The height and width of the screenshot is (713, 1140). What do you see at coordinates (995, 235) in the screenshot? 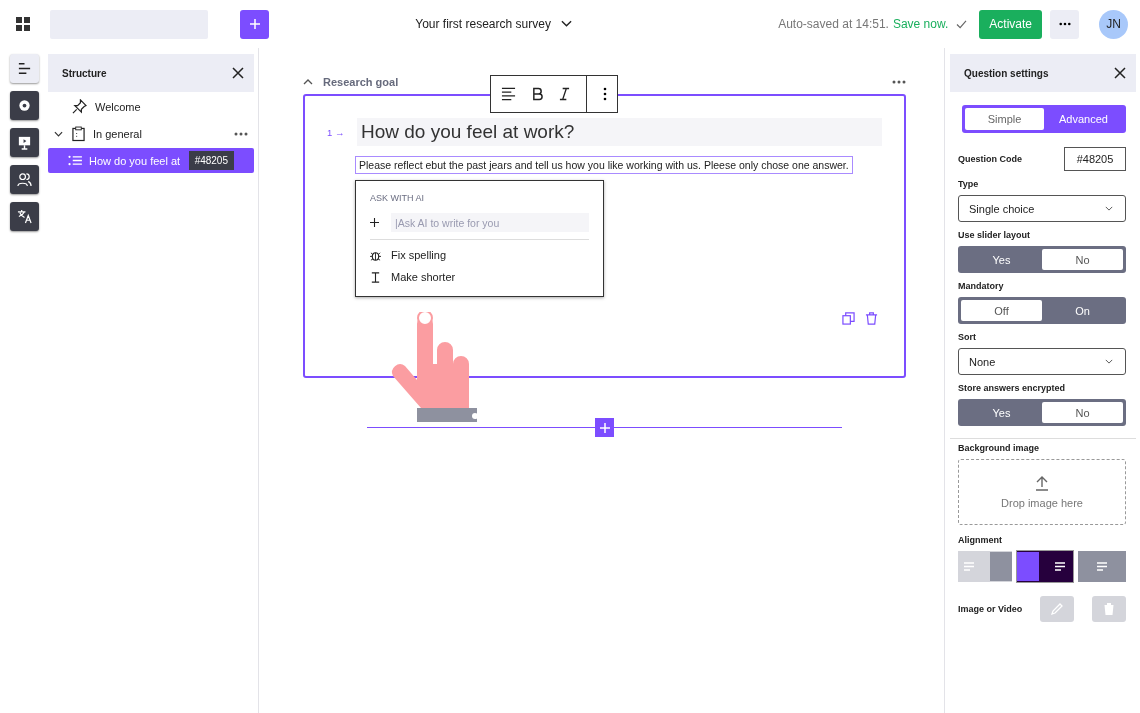
I see `field-label: Use slider layout` at bounding box center [995, 235].